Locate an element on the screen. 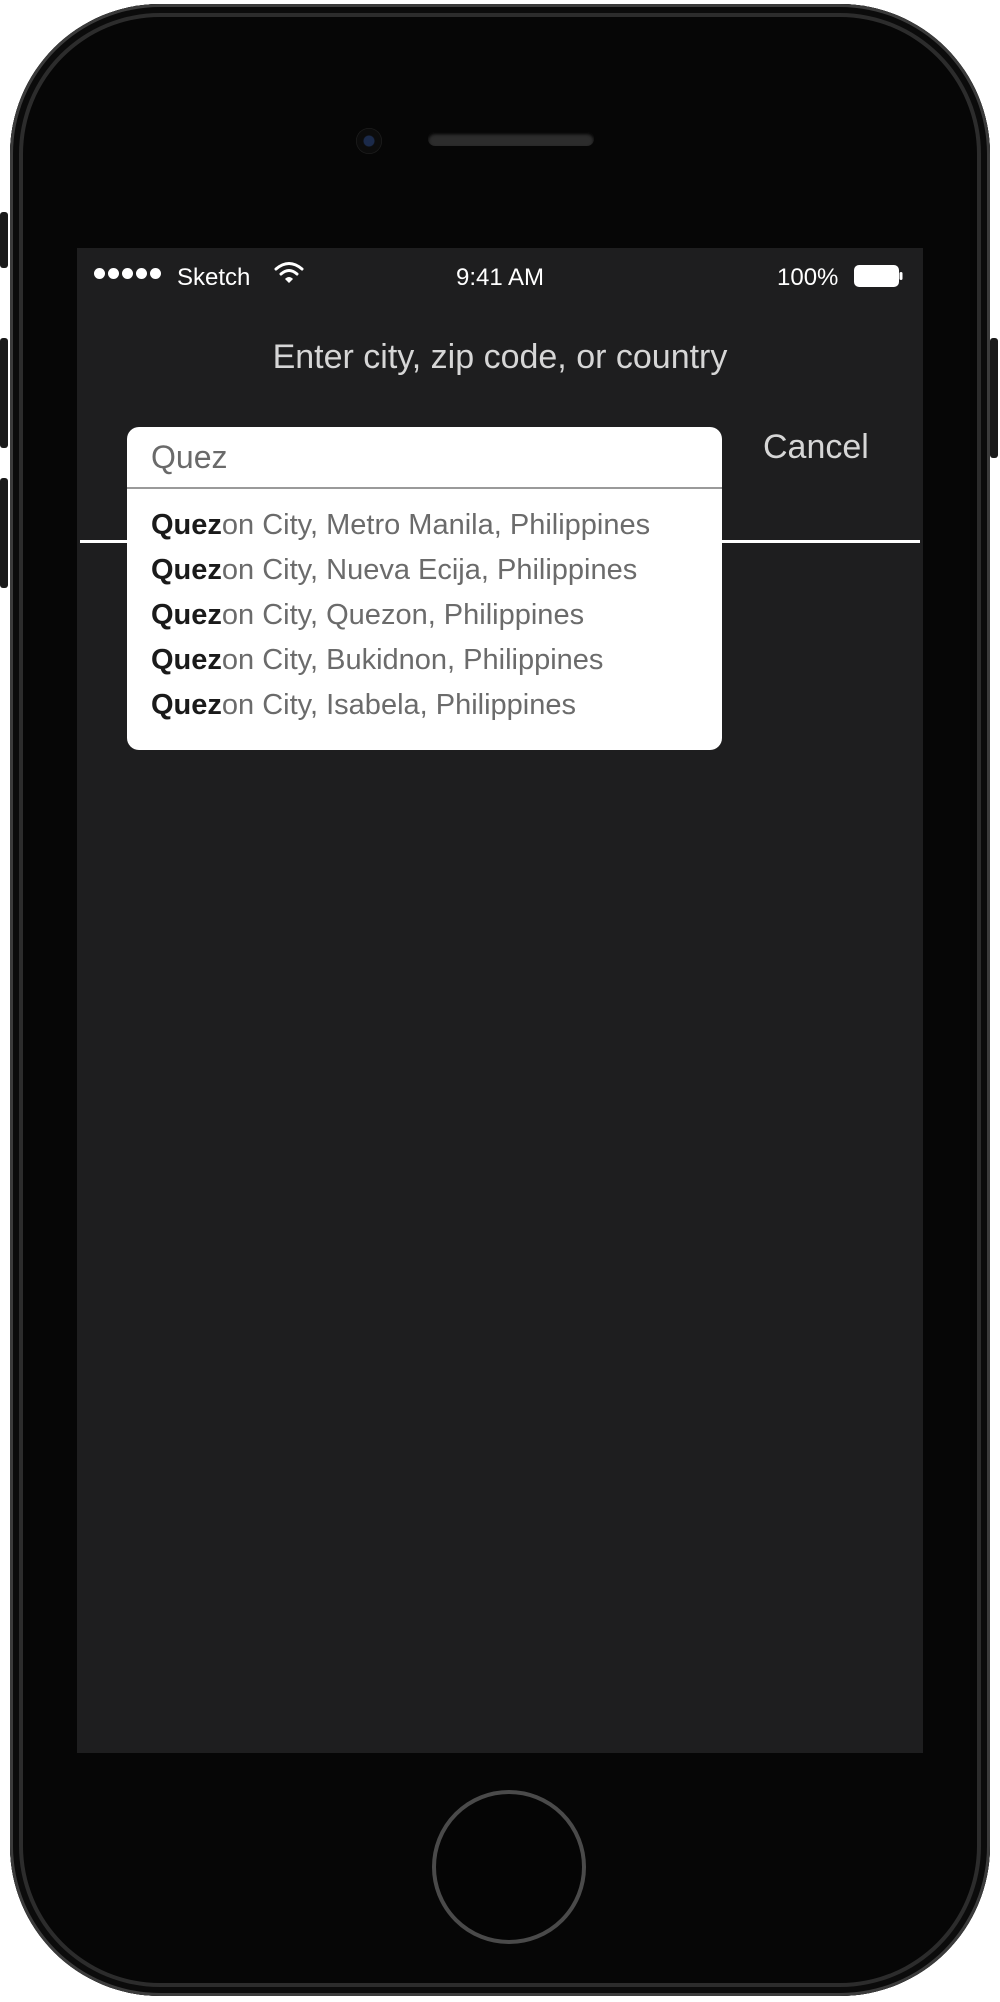 This screenshot has height=2002, width=1000. suggestion-item: Quezon City, Nueva Ecija, Philippines is located at coordinates (424, 570).